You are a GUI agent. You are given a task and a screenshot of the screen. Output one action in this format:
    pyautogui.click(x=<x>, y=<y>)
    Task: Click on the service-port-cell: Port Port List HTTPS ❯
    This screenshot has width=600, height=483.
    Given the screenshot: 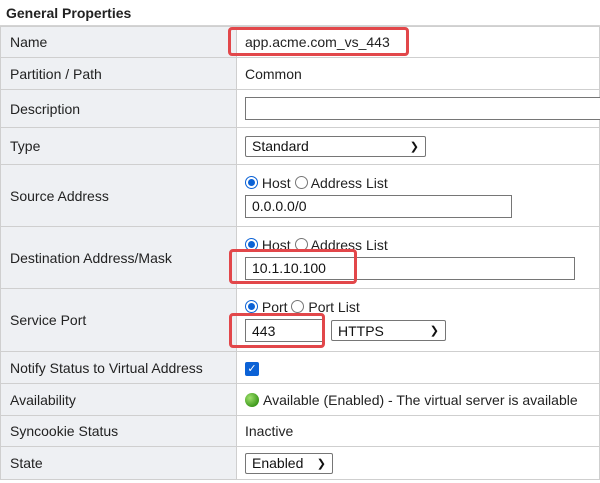 What is the action you would take?
    pyautogui.click(x=414, y=320)
    